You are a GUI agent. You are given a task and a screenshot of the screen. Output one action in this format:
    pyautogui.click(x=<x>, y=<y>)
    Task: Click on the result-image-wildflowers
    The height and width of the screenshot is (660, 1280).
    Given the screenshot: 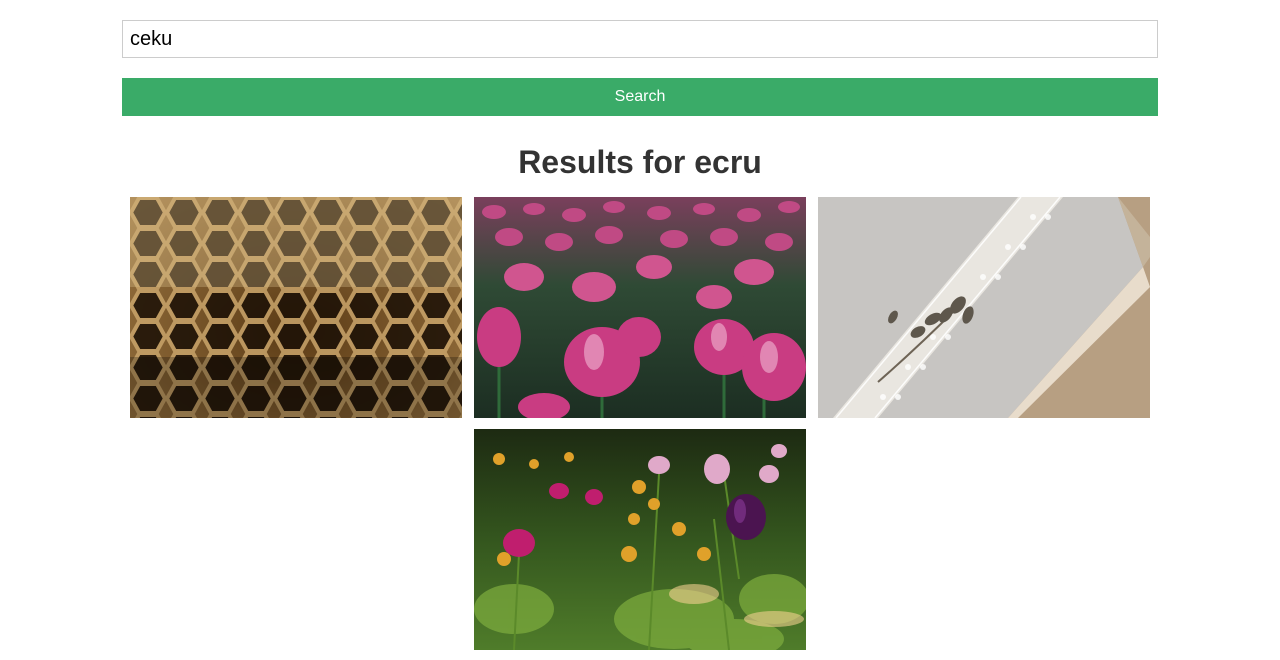 What is the action you would take?
    pyautogui.click(x=640, y=539)
    